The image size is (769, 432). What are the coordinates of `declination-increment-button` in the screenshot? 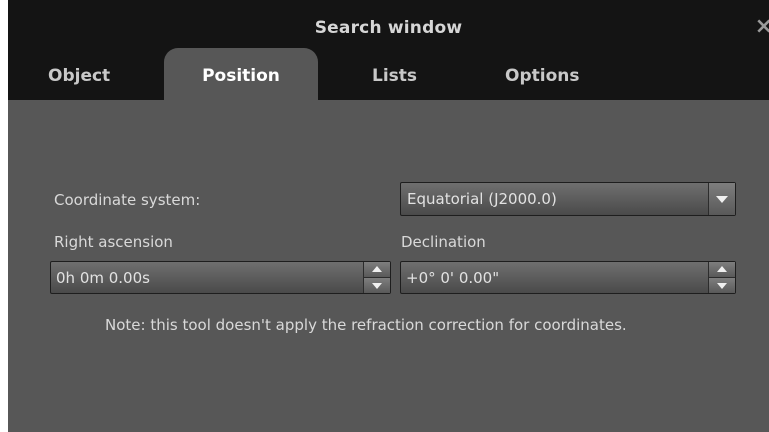 It's located at (722, 270).